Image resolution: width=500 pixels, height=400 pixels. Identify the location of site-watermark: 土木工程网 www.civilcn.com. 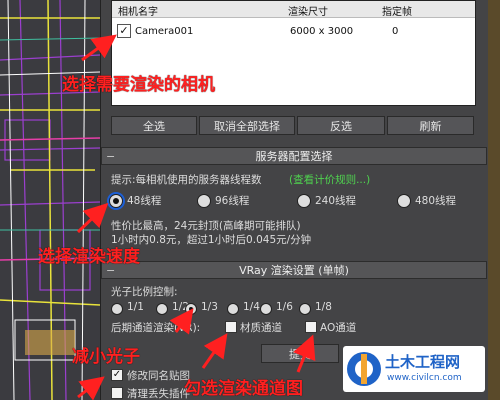
(414, 369).